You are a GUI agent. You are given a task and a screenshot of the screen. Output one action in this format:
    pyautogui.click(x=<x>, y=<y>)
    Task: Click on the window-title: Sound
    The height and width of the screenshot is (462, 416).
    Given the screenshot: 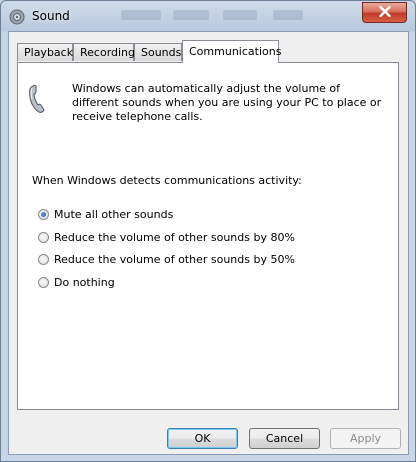 What is the action you would take?
    pyautogui.click(x=51, y=16)
    